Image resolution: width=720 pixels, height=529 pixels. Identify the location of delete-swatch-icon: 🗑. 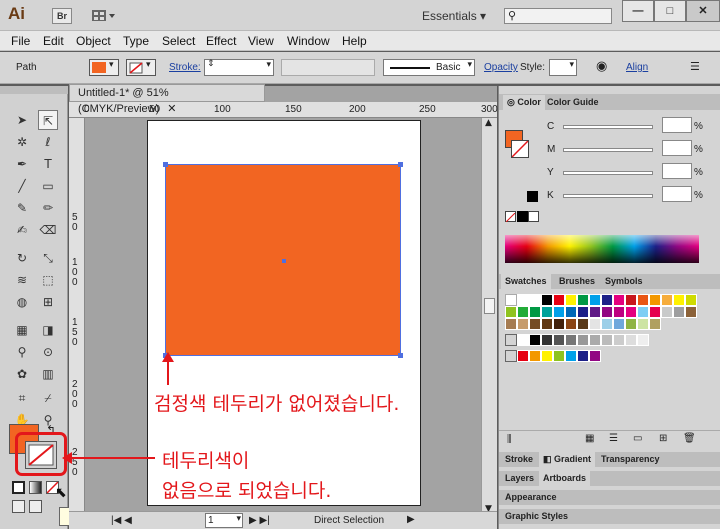
(689, 438).